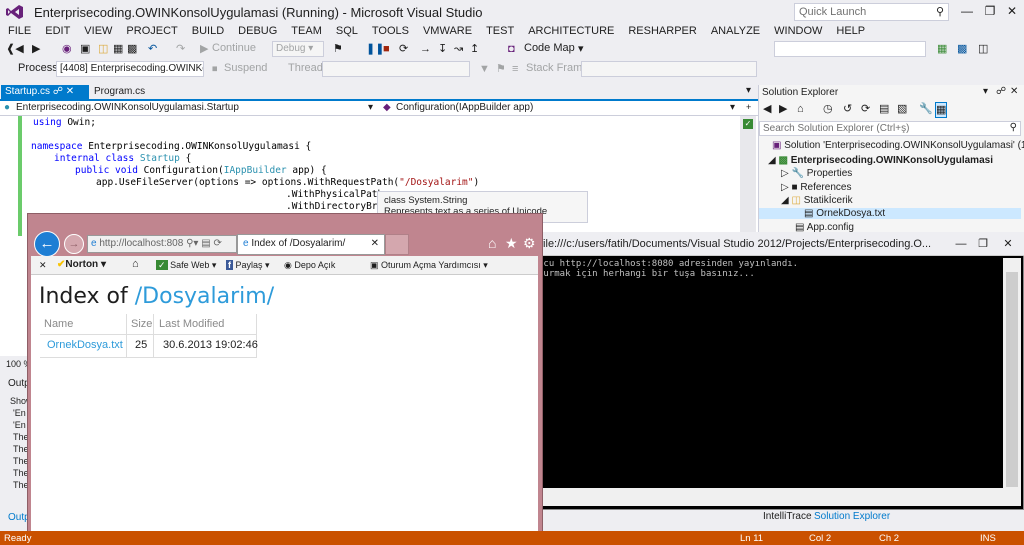  What do you see at coordinates (18, 32) in the screenshot?
I see `menu-file: FILE` at bounding box center [18, 32].